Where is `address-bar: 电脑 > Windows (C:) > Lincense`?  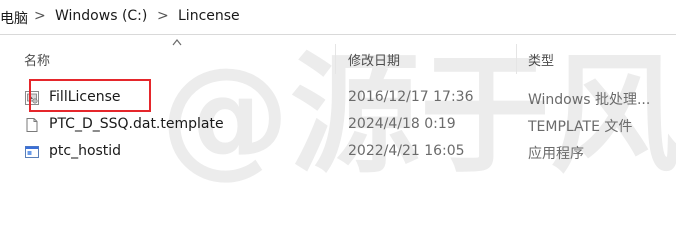 address-bar: 电脑 > Windows (C:) > Lincense is located at coordinates (338, 17).